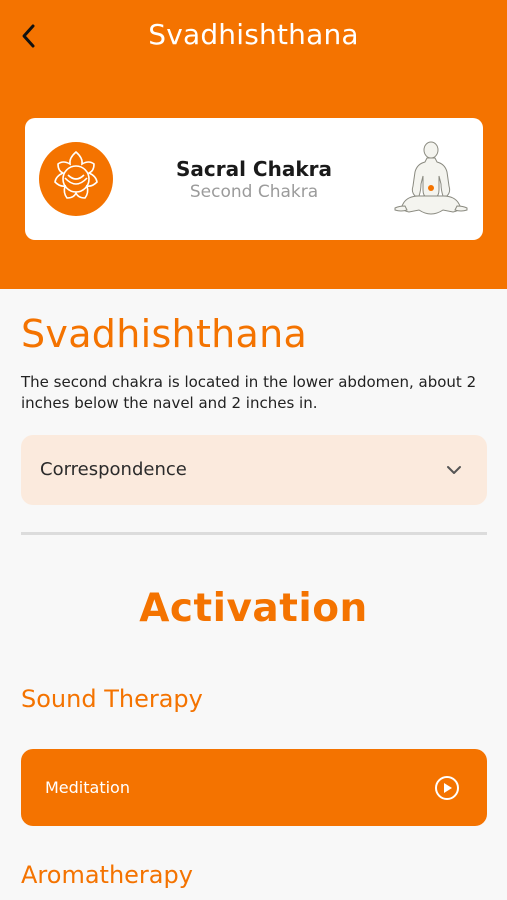 This screenshot has height=900, width=507. Describe the element at coordinates (431, 178) in the screenshot. I see `meditating-figure-icon` at that location.